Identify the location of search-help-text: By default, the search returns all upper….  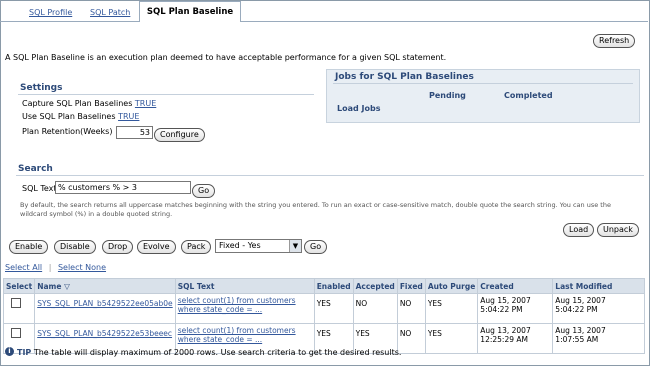
(315, 209).